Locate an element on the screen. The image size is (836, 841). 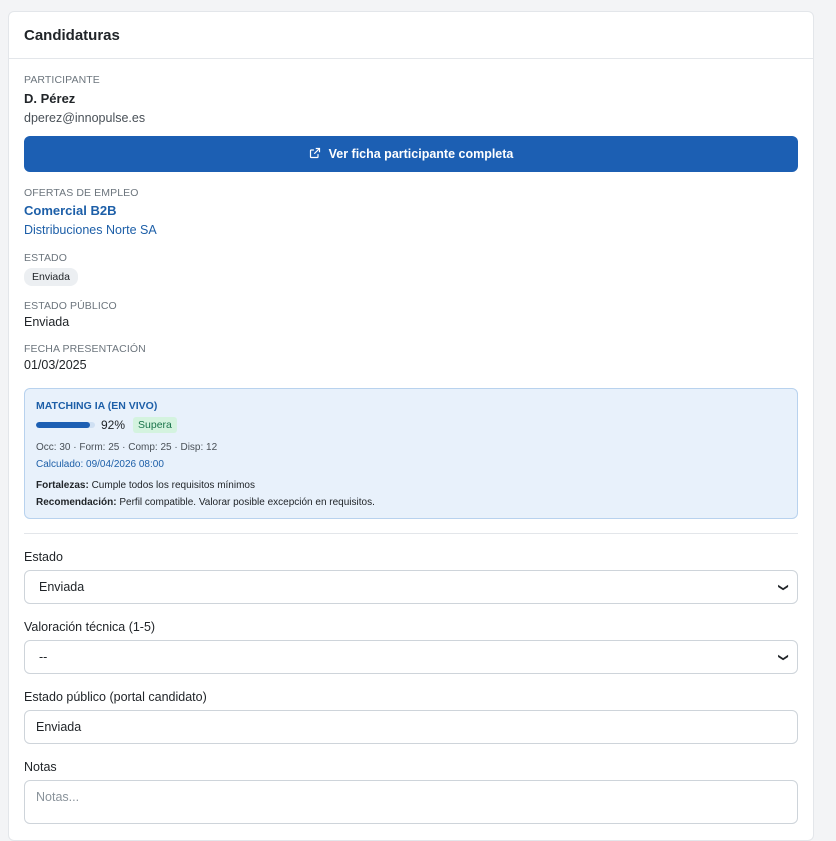
recommendation-label: Recomendación: is located at coordinates (76, 502).